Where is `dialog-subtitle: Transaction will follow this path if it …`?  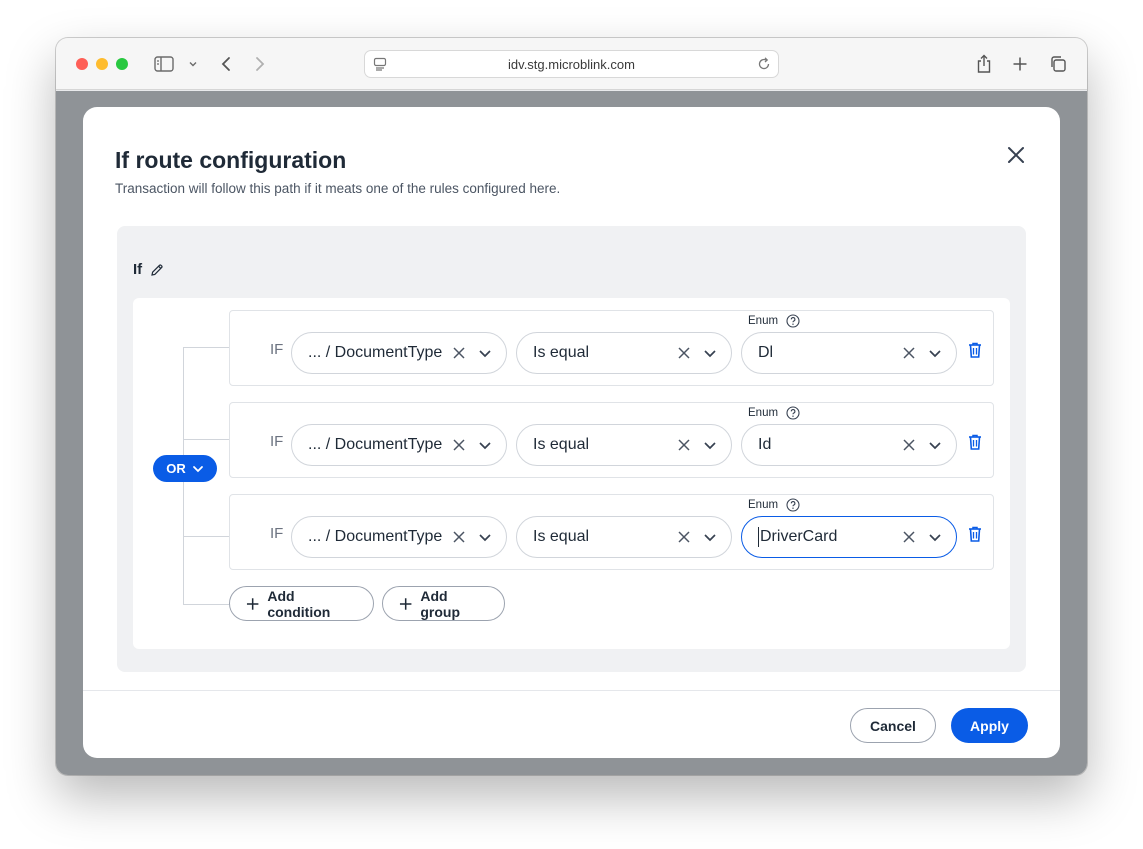 dialog-subtitle: Transaction will follow this path if it … is located at coordinates (338, 188).